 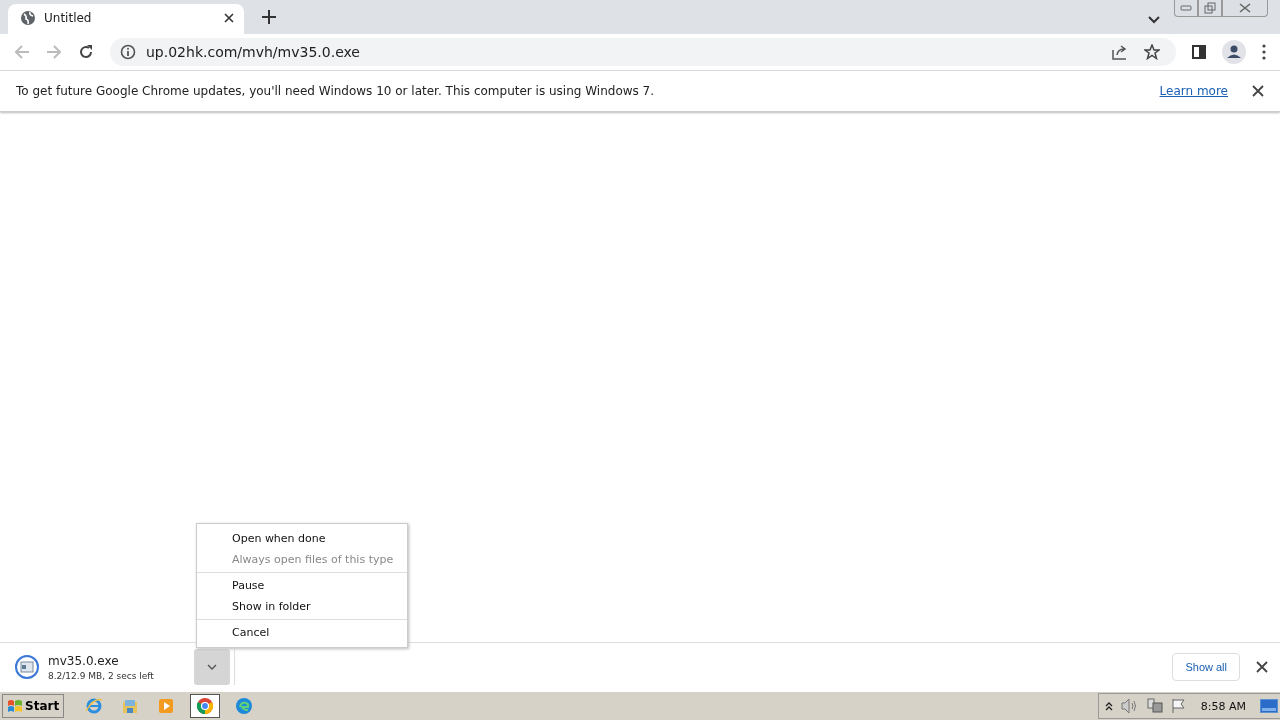 I want to click on folder-icon, so click(x=130, y=706).